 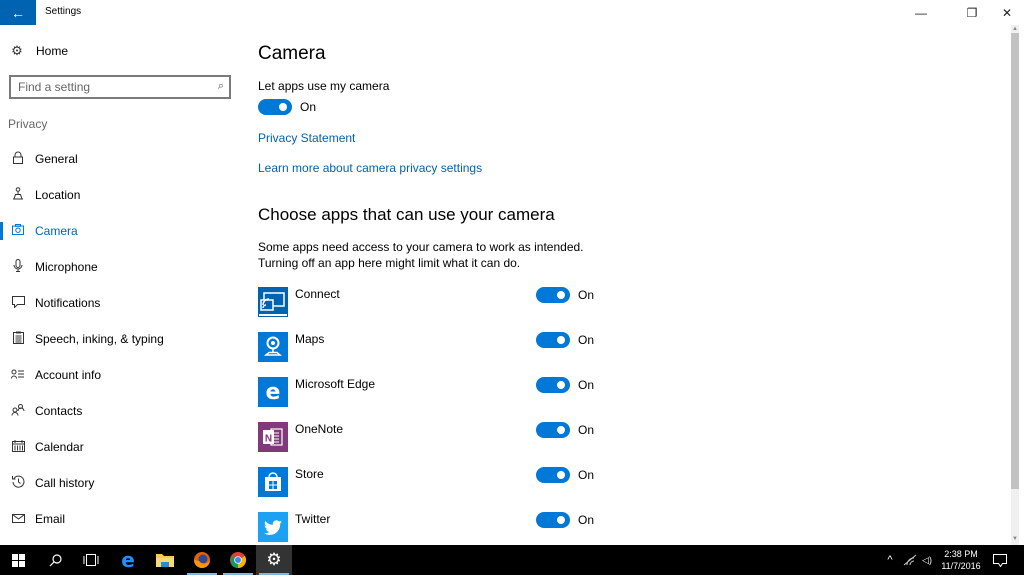 I want to click on taskbar-edge: e, so click(x=128, y=560).